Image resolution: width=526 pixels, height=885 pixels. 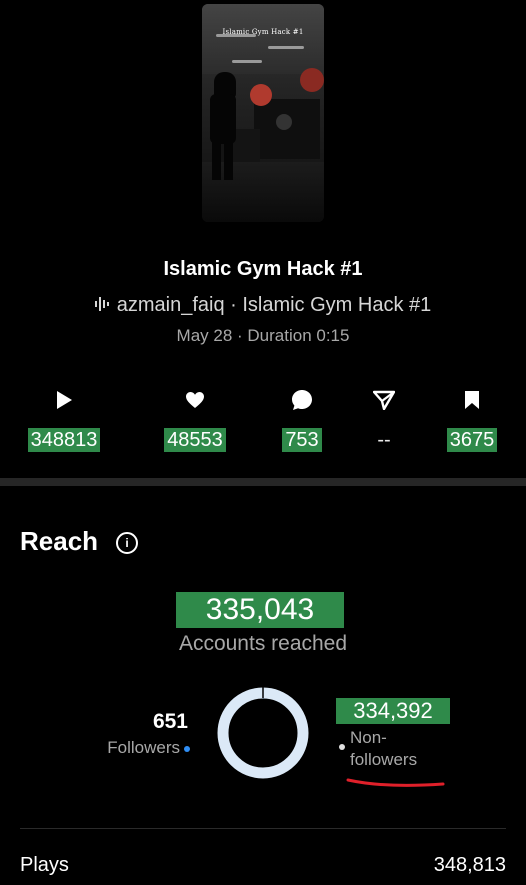 What do you see at coordinates (302, 440) in the screenshot?
I see `metric-comments-value: 753` at bounding box center [302, 440].